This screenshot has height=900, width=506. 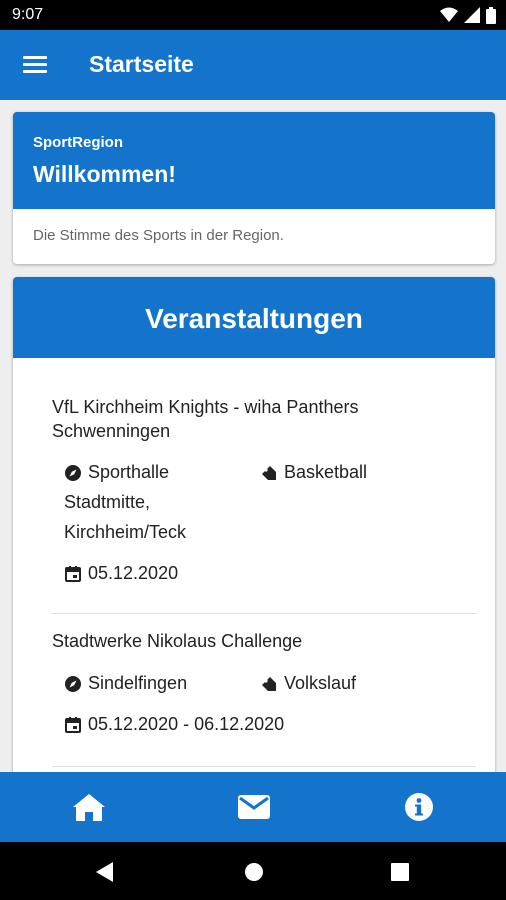 What do you see at coordinates (158, 235) in the screenshot?
I see `welcome-subtitle: Die Stimme des Sports in der Region.` at bounding box center [158, 235].